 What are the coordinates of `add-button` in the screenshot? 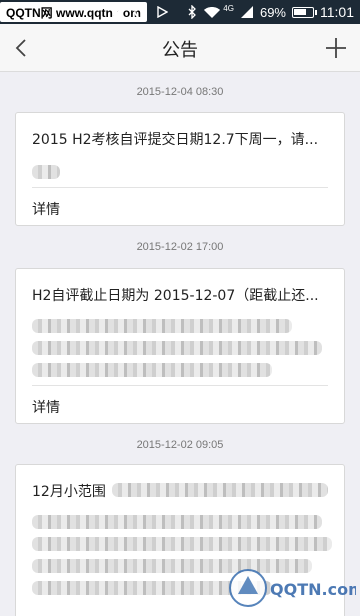 It's located at (336, 48).